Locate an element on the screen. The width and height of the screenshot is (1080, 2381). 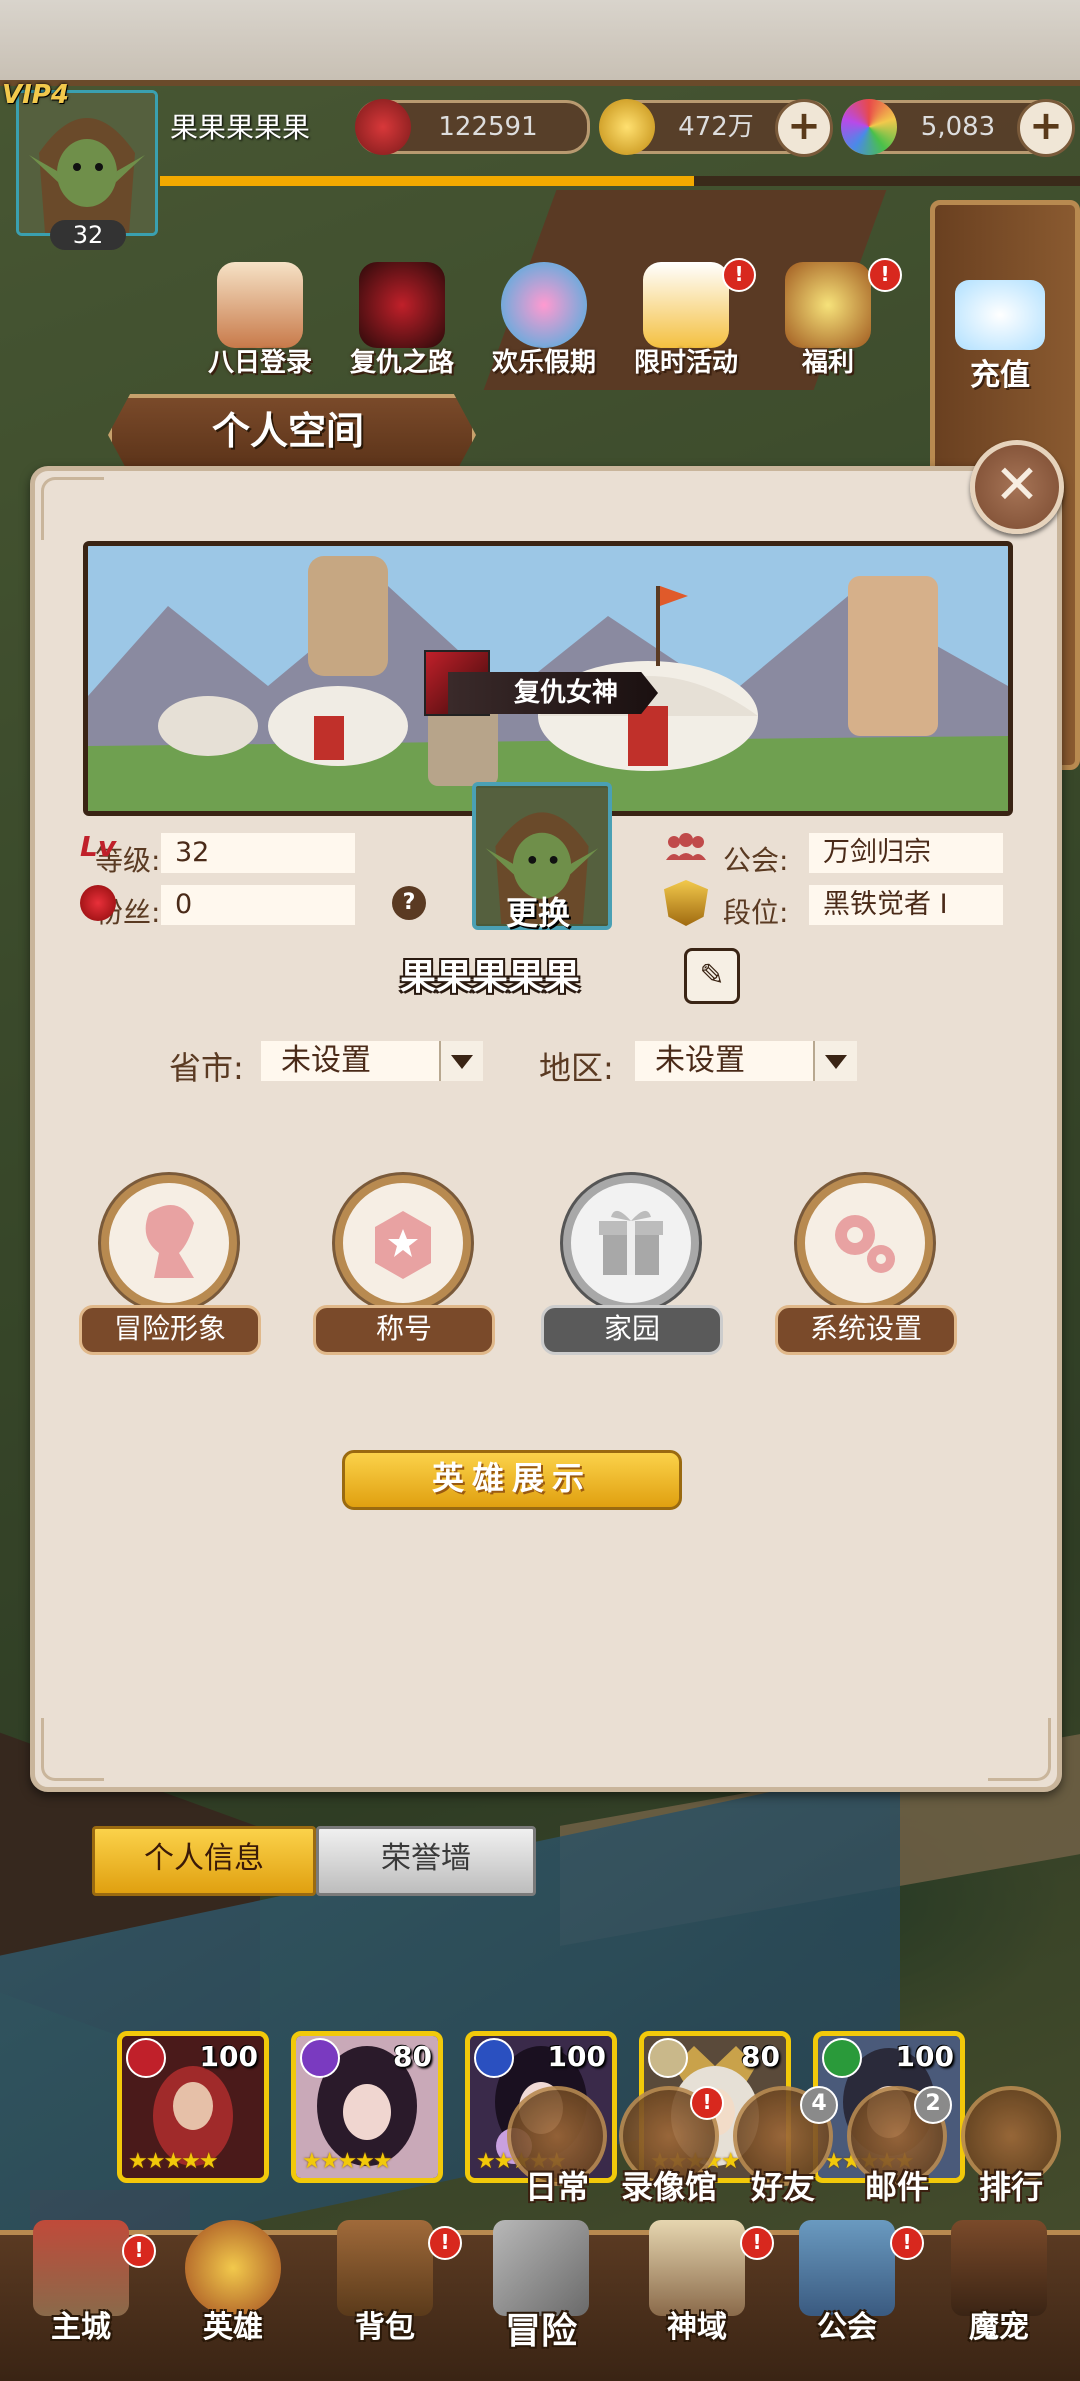
nav-main-city: 主城 ! is located at coordinates (81, 2283).